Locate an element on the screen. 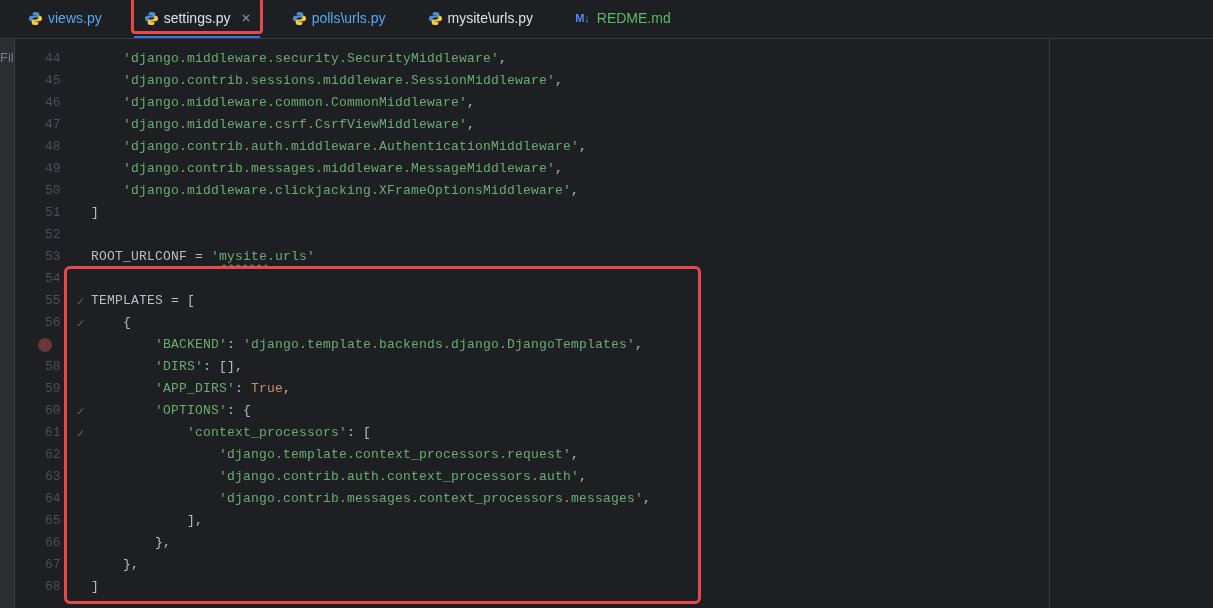  code-line: TEMPLATES = [ is located at coordinates (143, 301).